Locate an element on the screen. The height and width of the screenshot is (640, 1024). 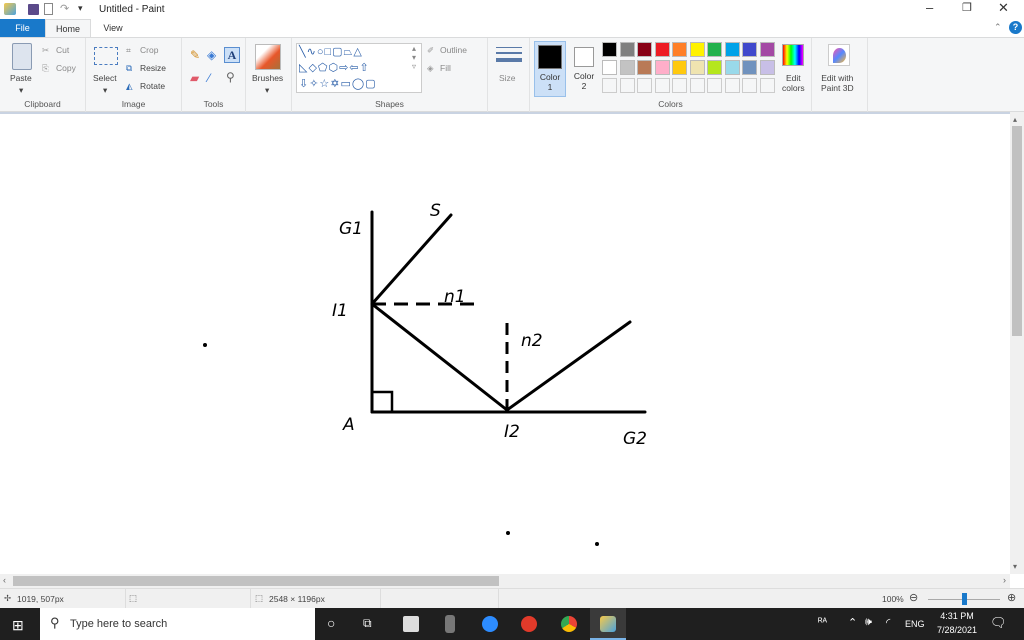
tab-home: Home is located at coordinates (68, 28).